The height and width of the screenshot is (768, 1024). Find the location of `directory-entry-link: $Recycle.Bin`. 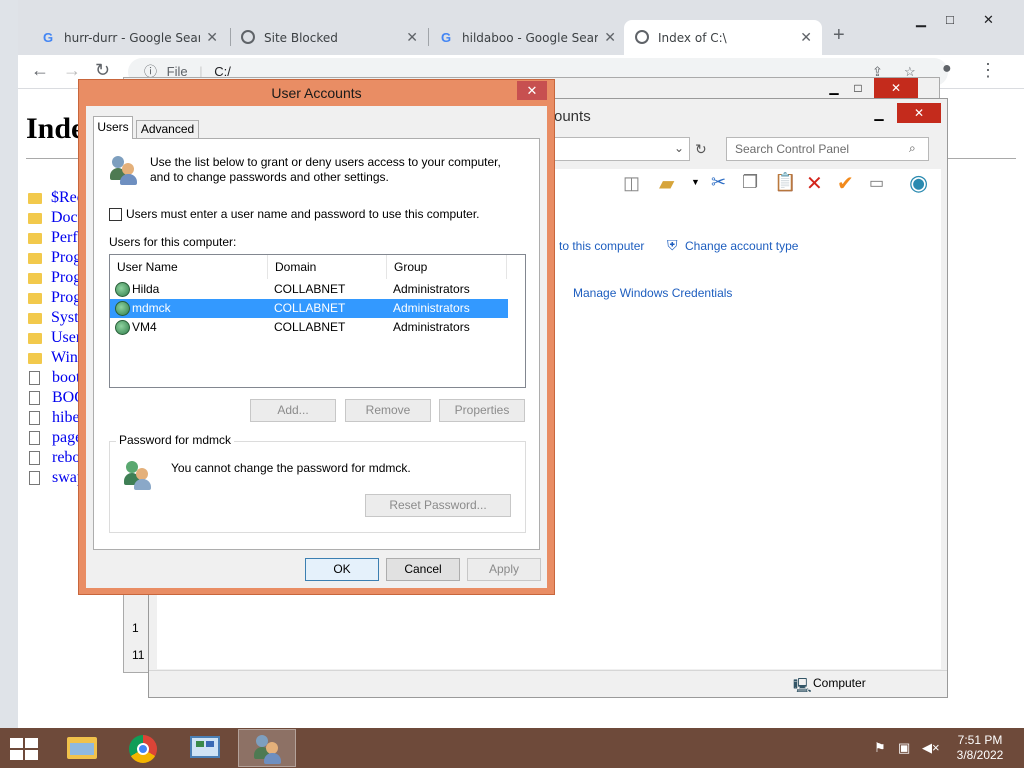

directory-entry-link: $Recycle.Bin is located at coordinates (66, 198).